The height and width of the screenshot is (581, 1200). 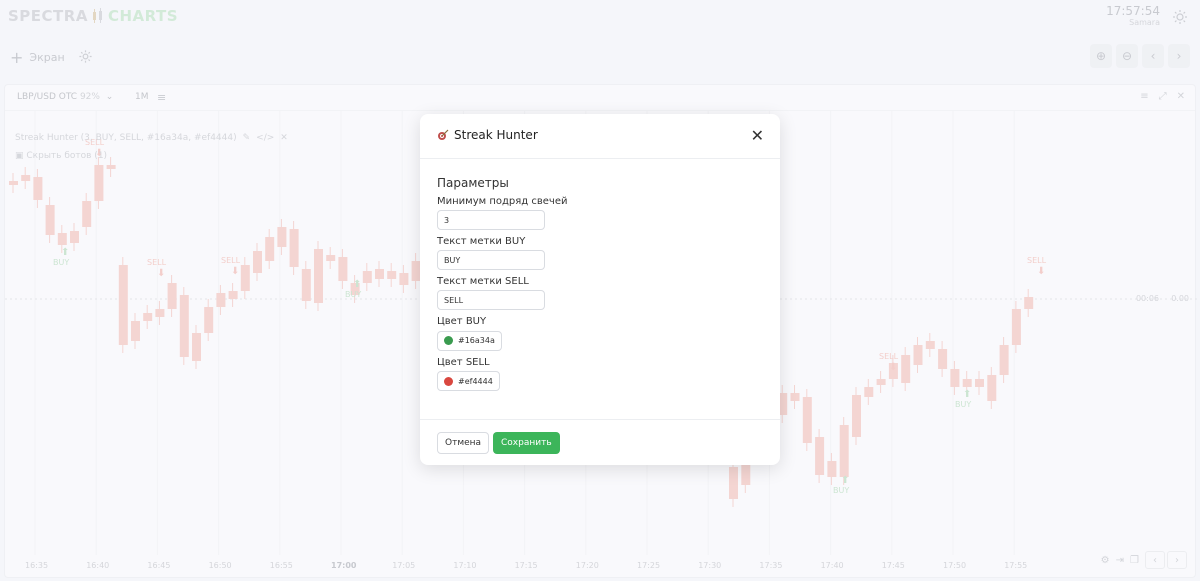 What do you see at coordinates (448, 381) in the screenshot?
I see `sell-color-swatch` at bounding box center [448, 381].